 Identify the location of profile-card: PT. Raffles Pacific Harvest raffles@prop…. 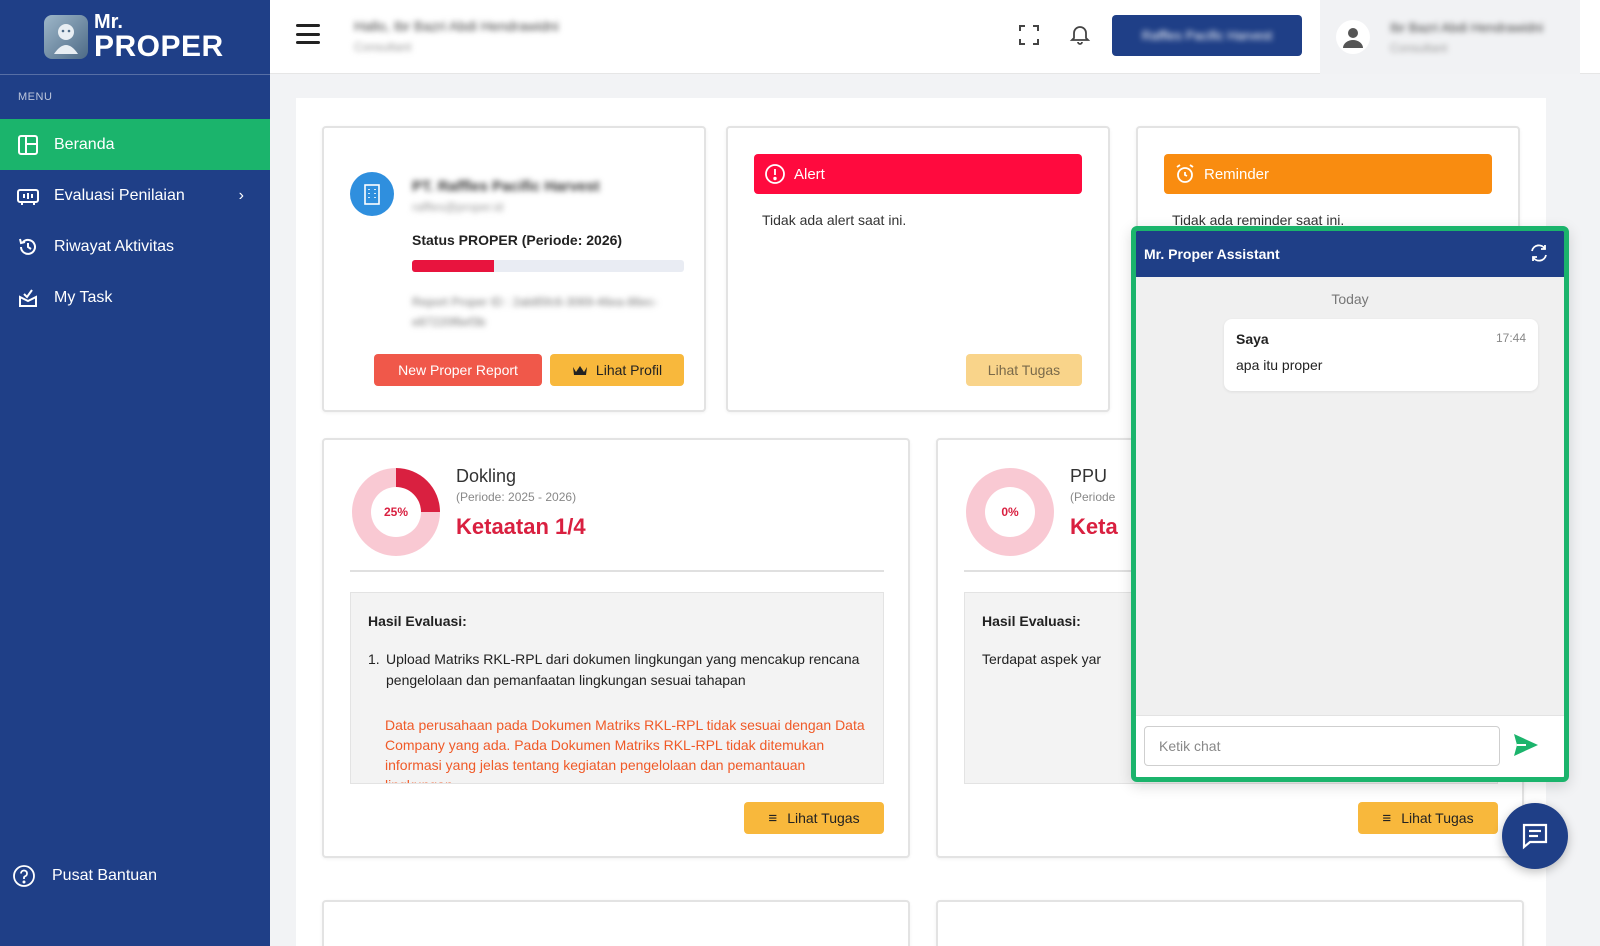
(514, 269).